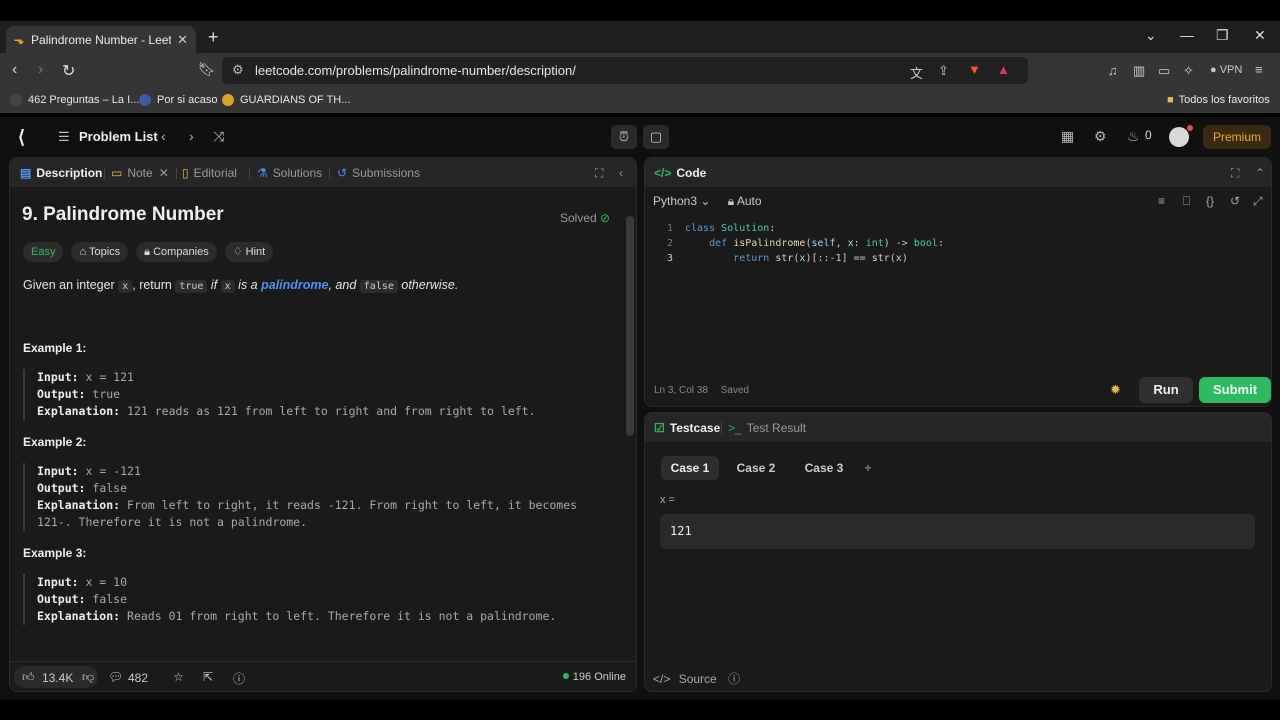 This screenshot has height=720, width=1280. Describe the element at coordinates (238, 70) in the screenshot. I see `site-info-icon: ⚙︎` at that location.